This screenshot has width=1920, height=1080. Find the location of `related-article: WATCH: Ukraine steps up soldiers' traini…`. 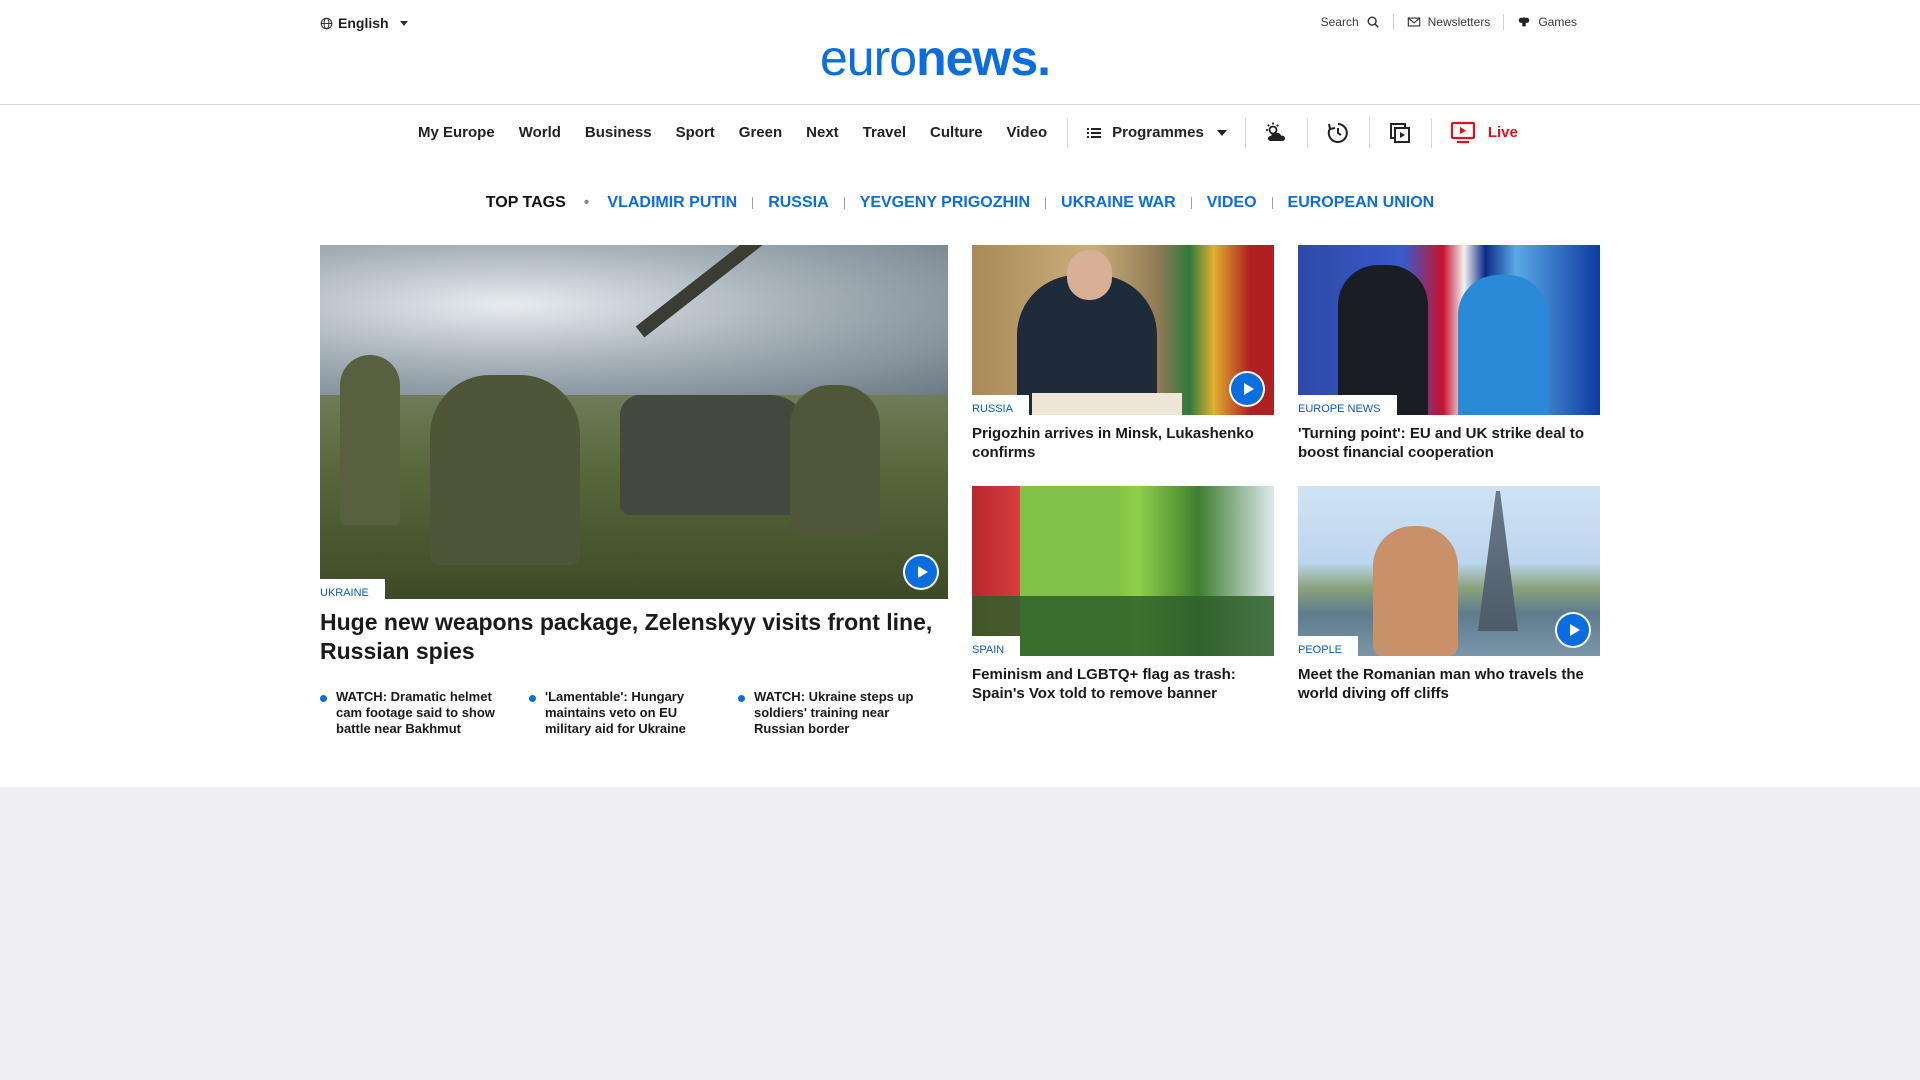

related-article: WATCH: Ukraine steps up soldiers' traini… is located at coordinates (842, 713).